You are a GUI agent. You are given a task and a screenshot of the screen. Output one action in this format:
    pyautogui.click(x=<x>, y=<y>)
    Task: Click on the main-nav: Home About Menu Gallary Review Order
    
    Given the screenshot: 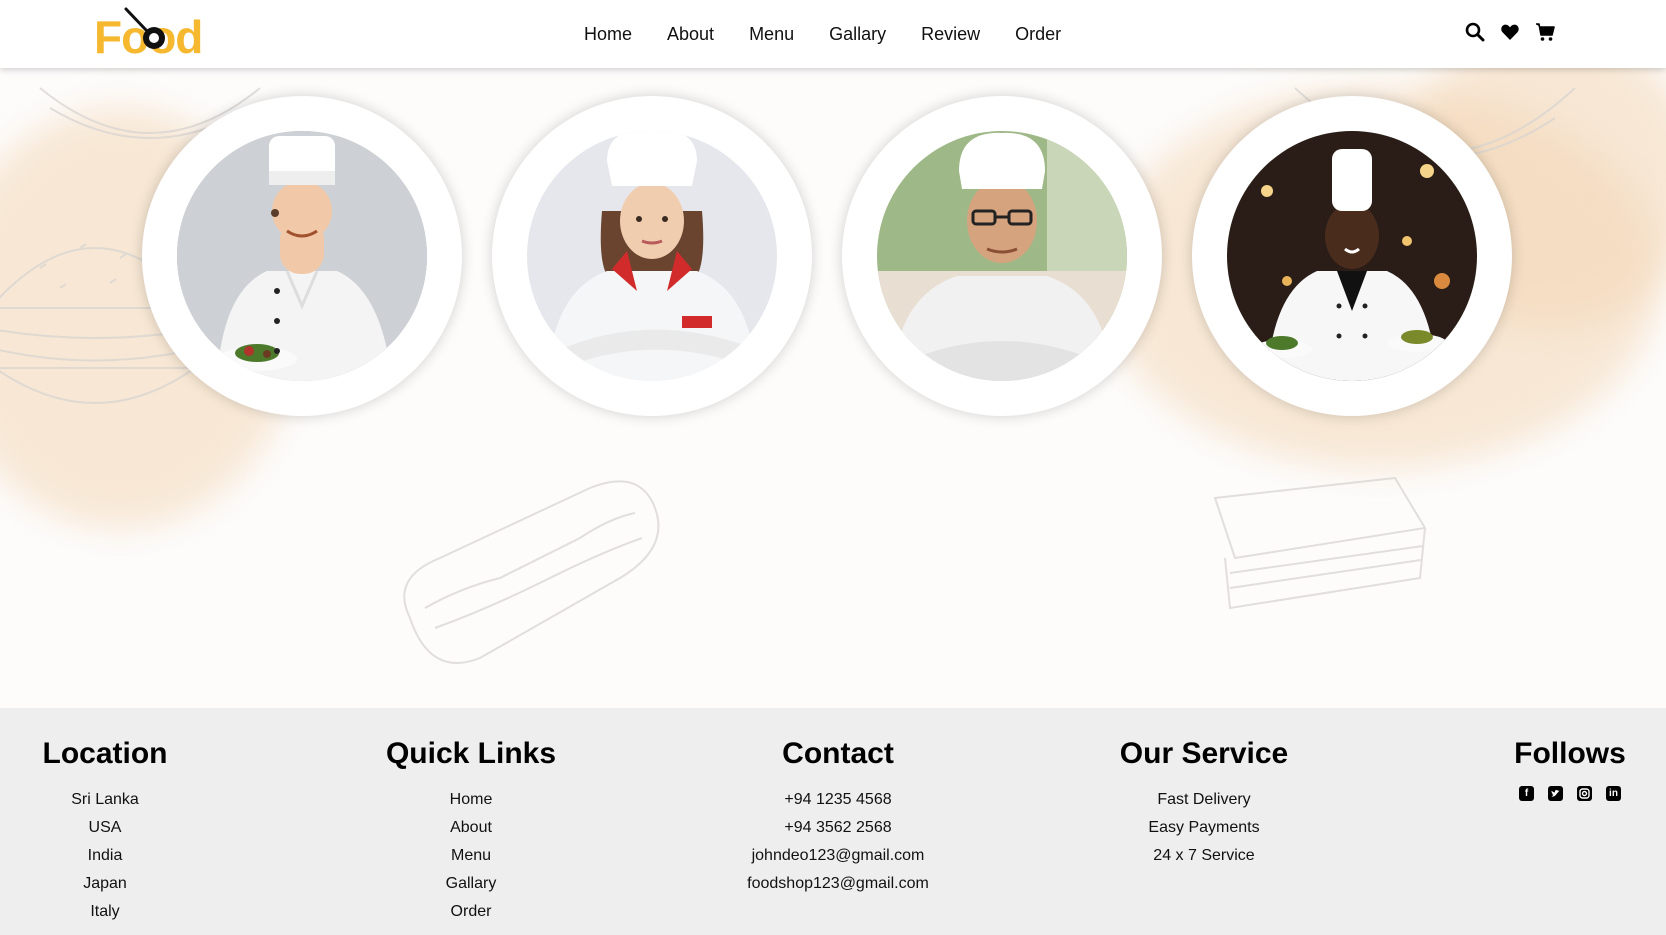 What is the action you would take?
    pyautogui.click(x=840, y=34)
    